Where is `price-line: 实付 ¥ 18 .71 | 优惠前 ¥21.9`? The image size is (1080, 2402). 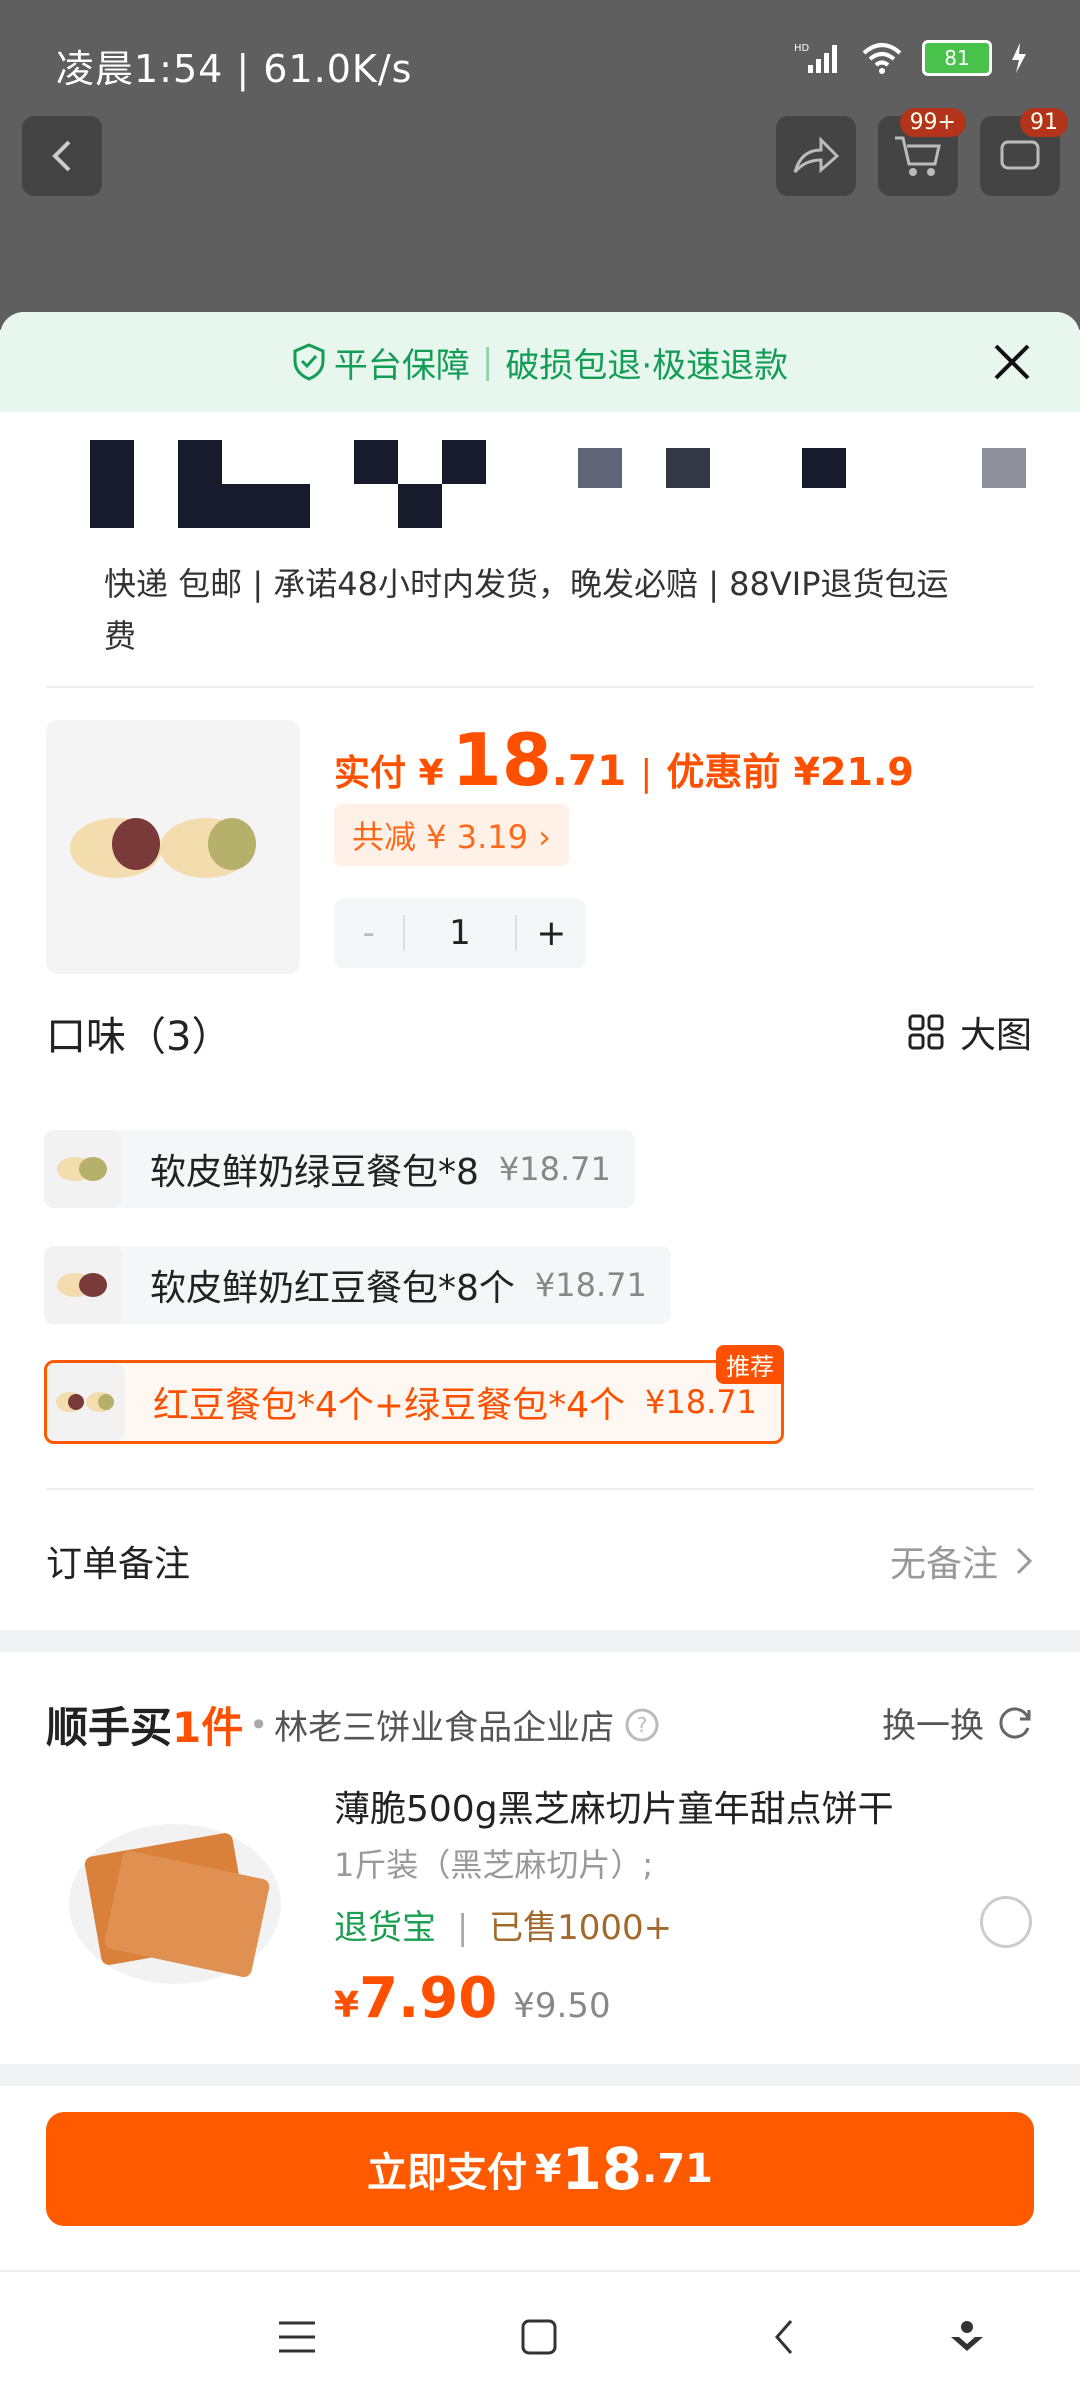
price-line: 实付 ¥ 18 .71 | 优惠前 ¥21.9 is located at coordinates (624, 760).